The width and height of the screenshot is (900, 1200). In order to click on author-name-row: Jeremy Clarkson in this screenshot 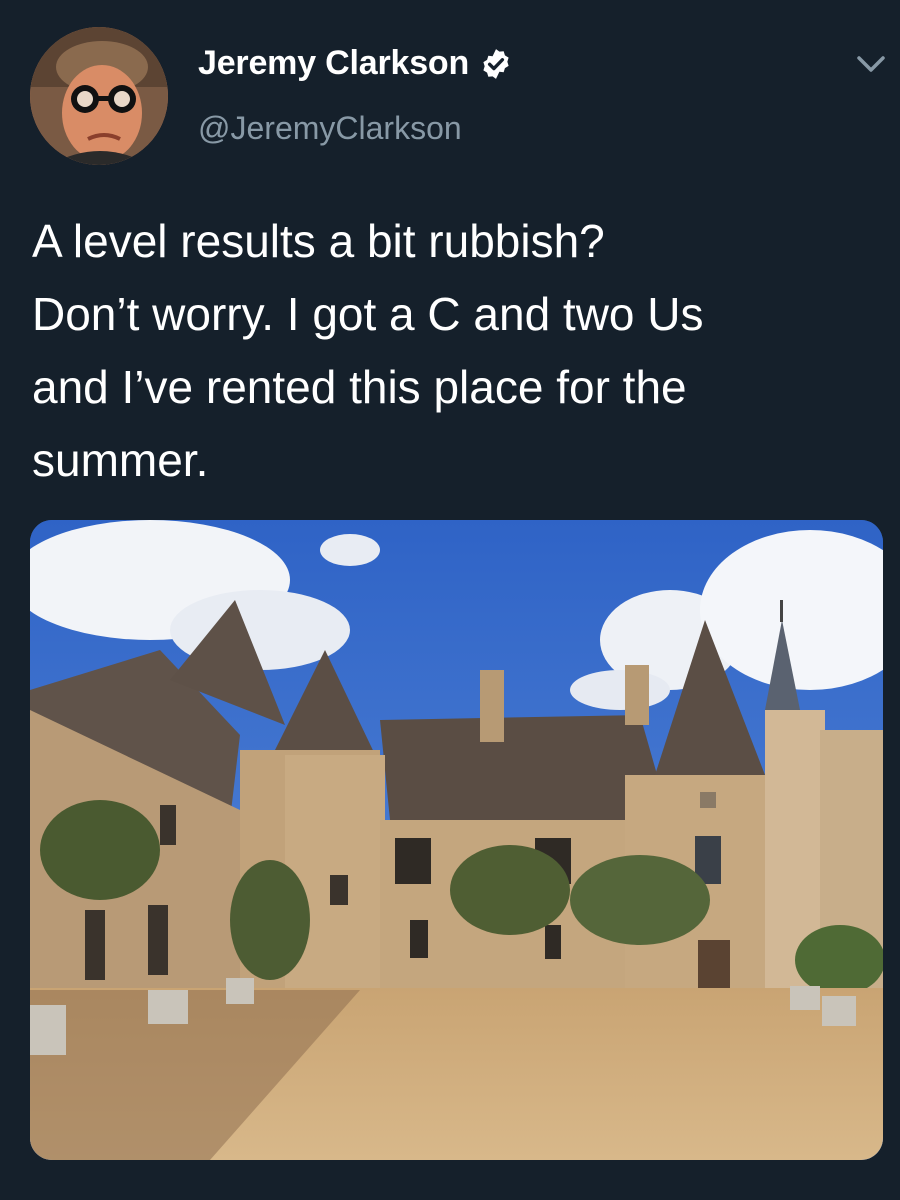, I will do `click(355, 63)`.